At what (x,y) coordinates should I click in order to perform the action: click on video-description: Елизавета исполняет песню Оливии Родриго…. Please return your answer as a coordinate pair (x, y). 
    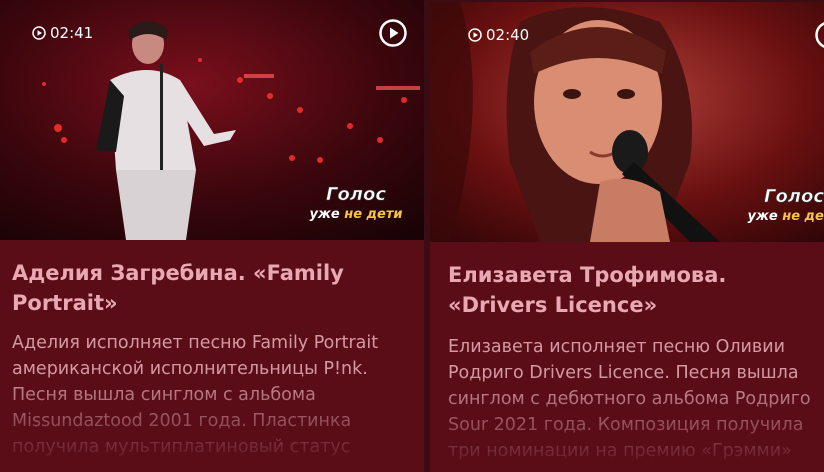
    Looking at the image, I should click on (635, 399).